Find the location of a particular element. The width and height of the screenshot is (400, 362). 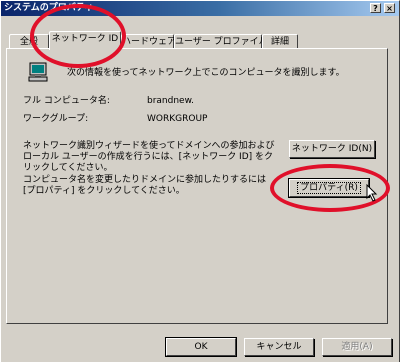

tab-user-profiles: ユーザー プロファイル is located at coordinates (221, 41).